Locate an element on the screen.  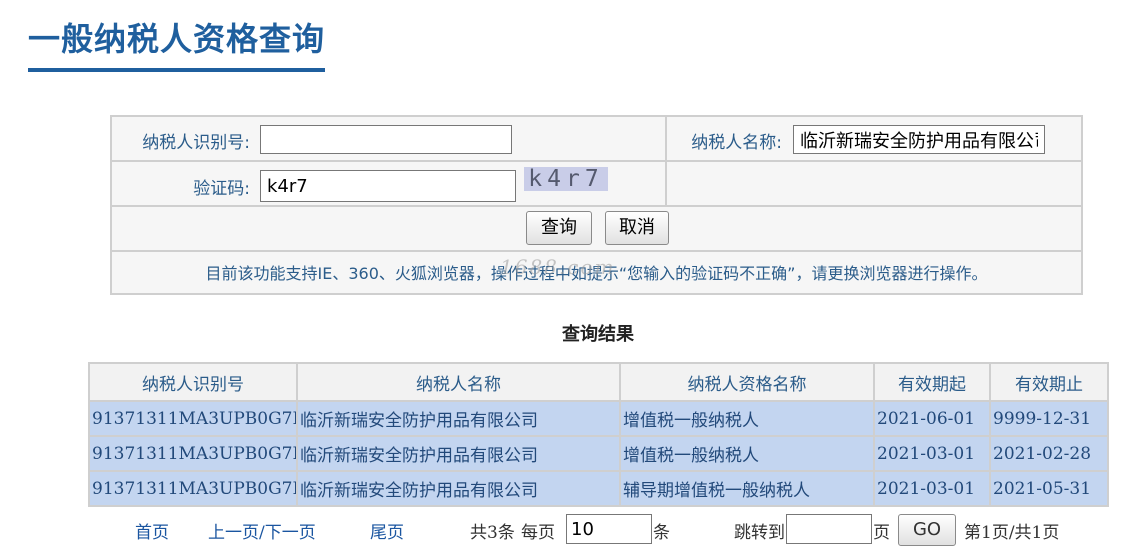
per-page-label: 每页 is located at coordinates (538, 533).